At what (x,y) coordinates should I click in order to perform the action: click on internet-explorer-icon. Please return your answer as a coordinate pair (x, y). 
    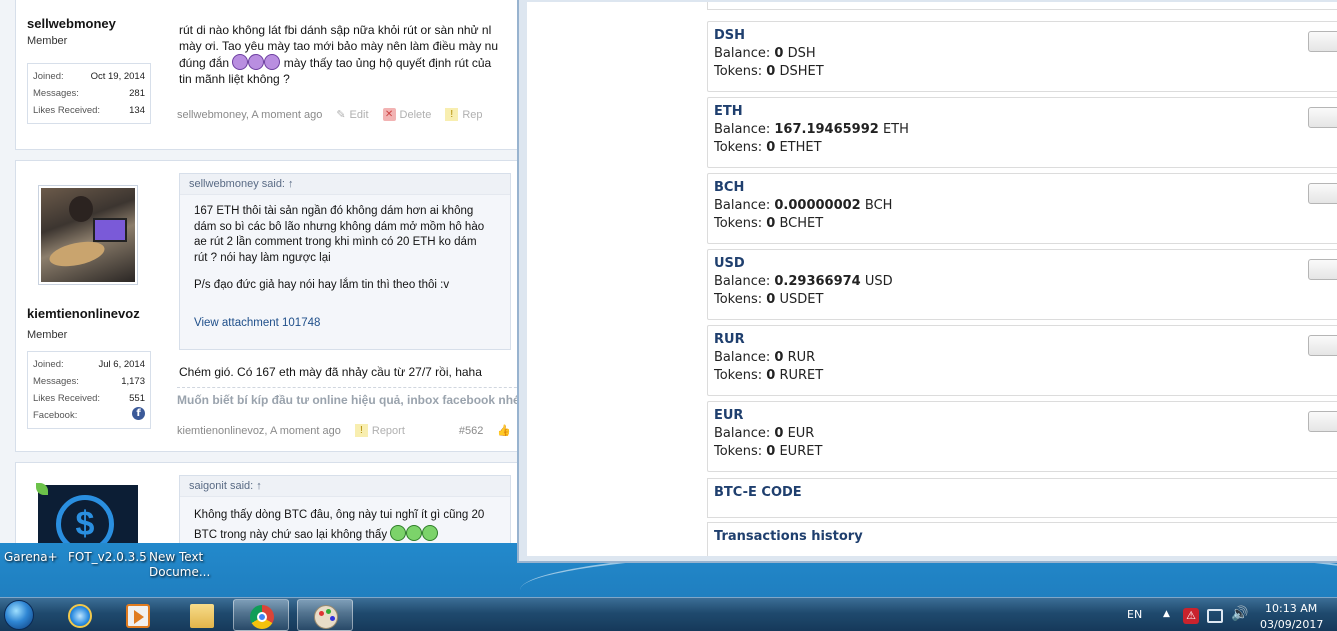
    Looking at the image, I should click on (80, 616).